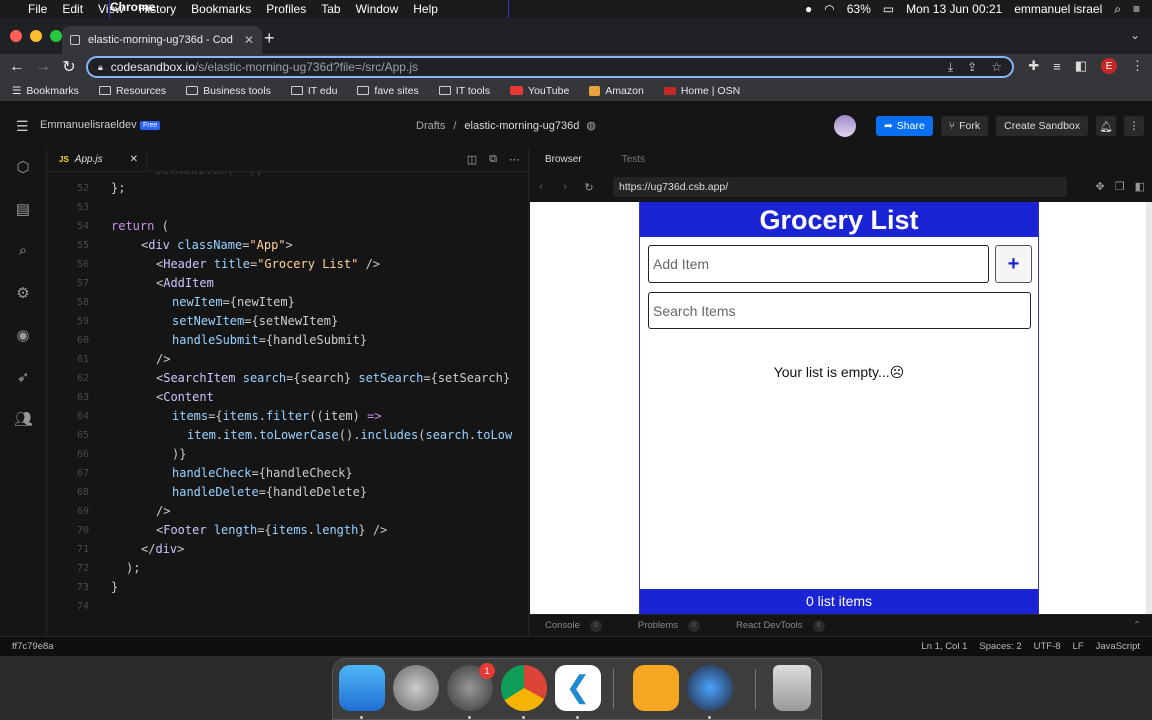 The height and width of the screenshot is (720, 1152). What do you see at coordinates (134, 159) in the screenshot?
I see `editor-tab-close-icon: ✕` at bounding box center [134, 159].